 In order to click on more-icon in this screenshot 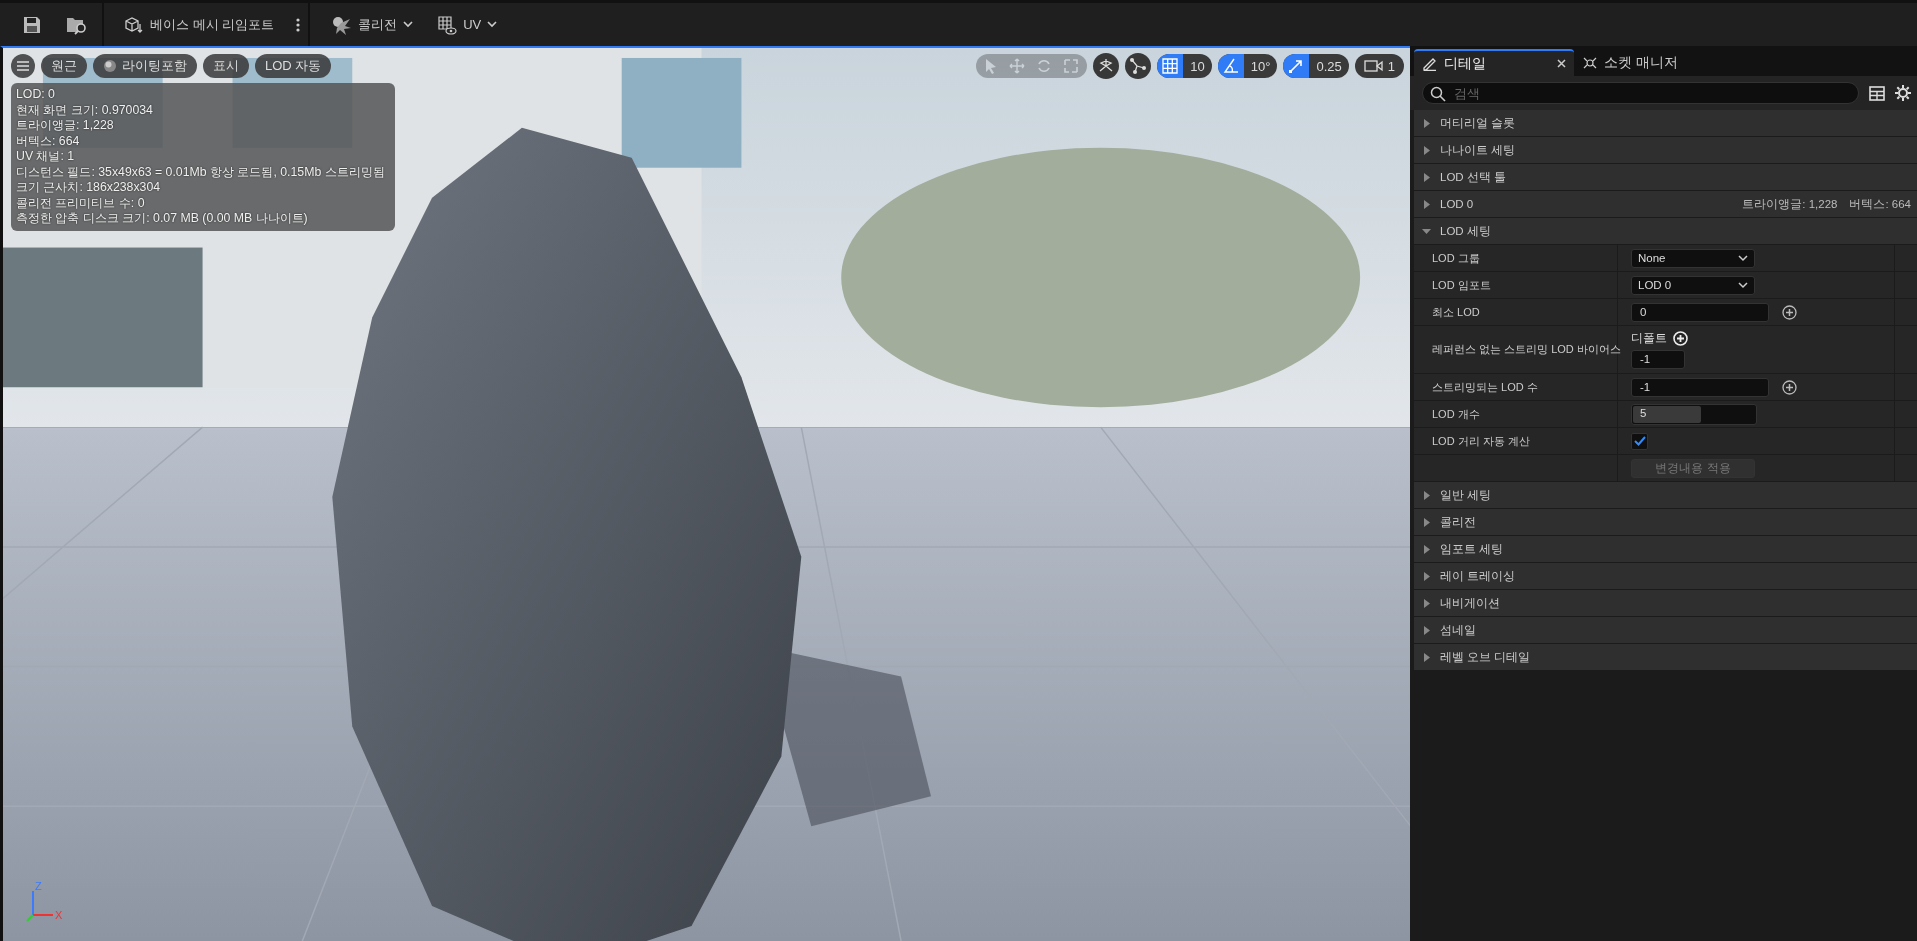, I will do `click(298, 24)`.